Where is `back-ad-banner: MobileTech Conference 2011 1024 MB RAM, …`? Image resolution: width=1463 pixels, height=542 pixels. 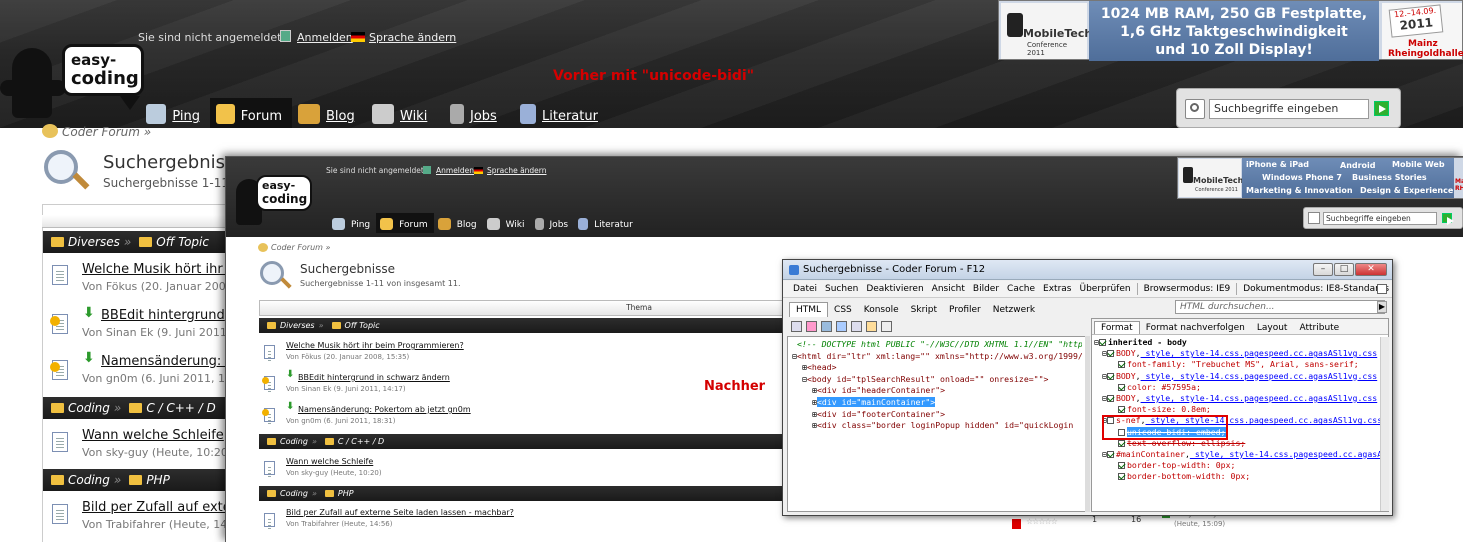
back-ad-banner: MobileTech Conference 2011 1024 MB RAM, … is located at coordinates (1230, 30).